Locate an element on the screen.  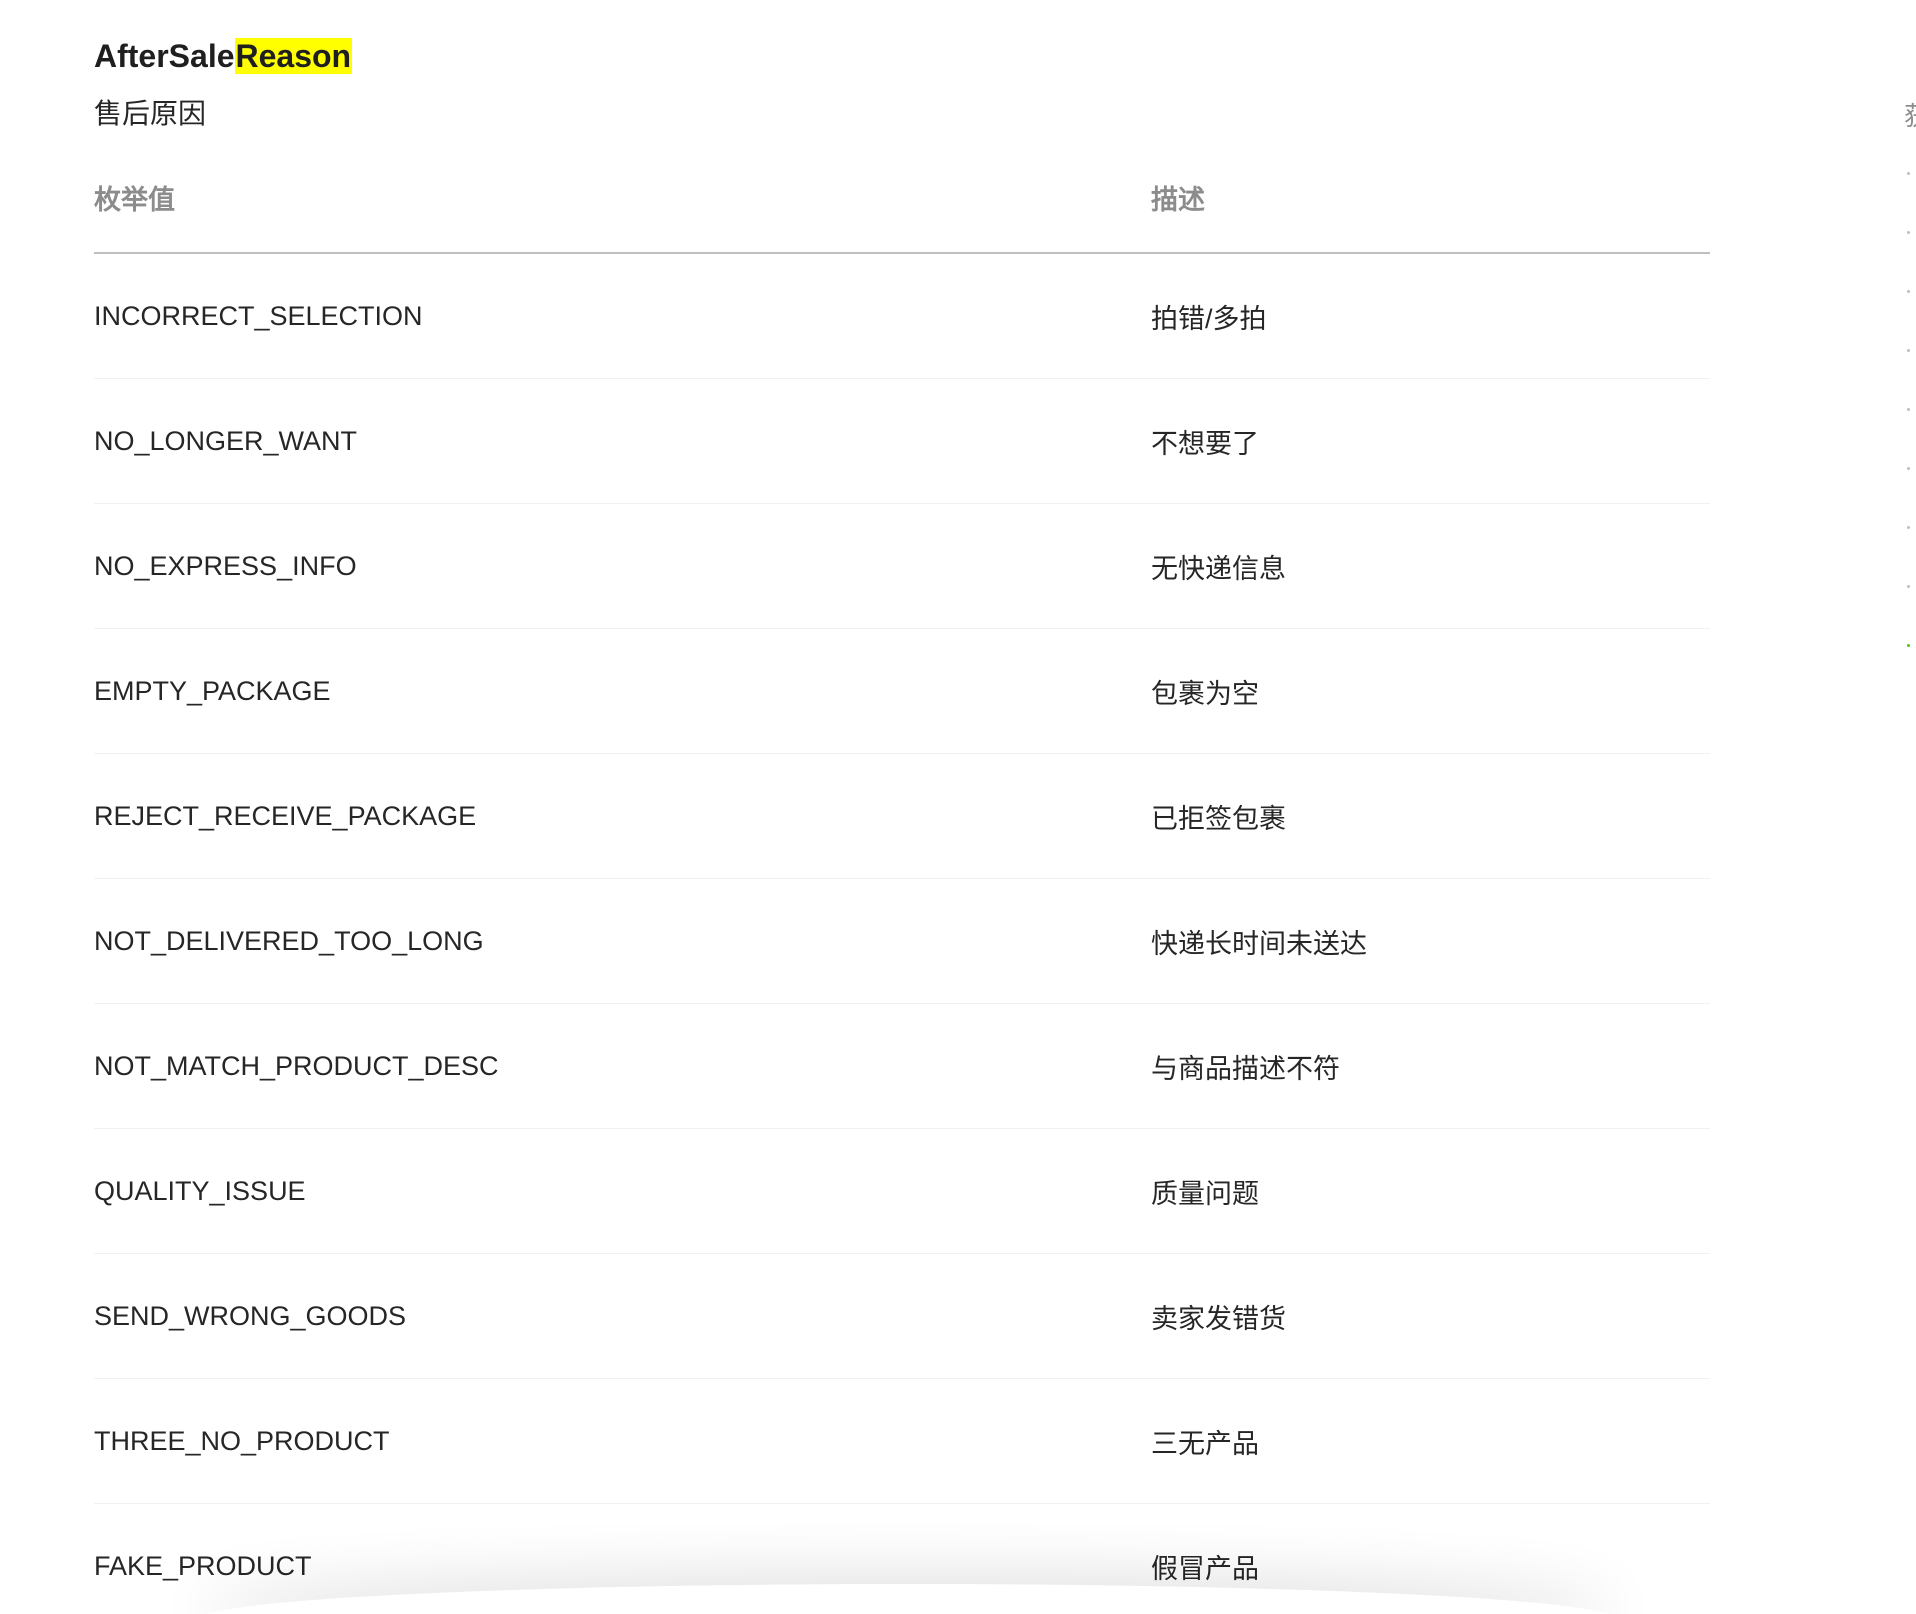
title-prefix: AfterSale is located at coordinates (164, 56).